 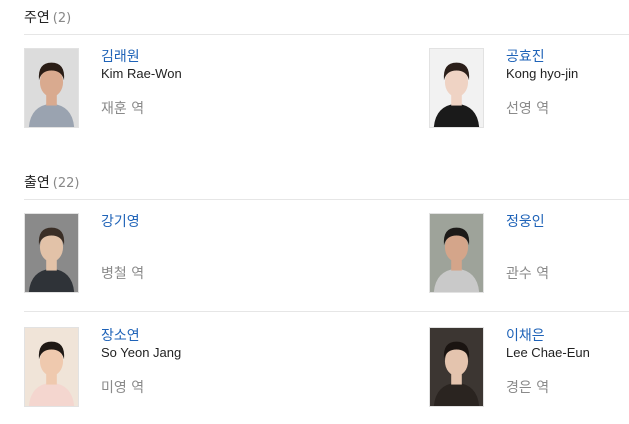 I want to click on actor-name-link: 김래원, so click(x=120, y=56).